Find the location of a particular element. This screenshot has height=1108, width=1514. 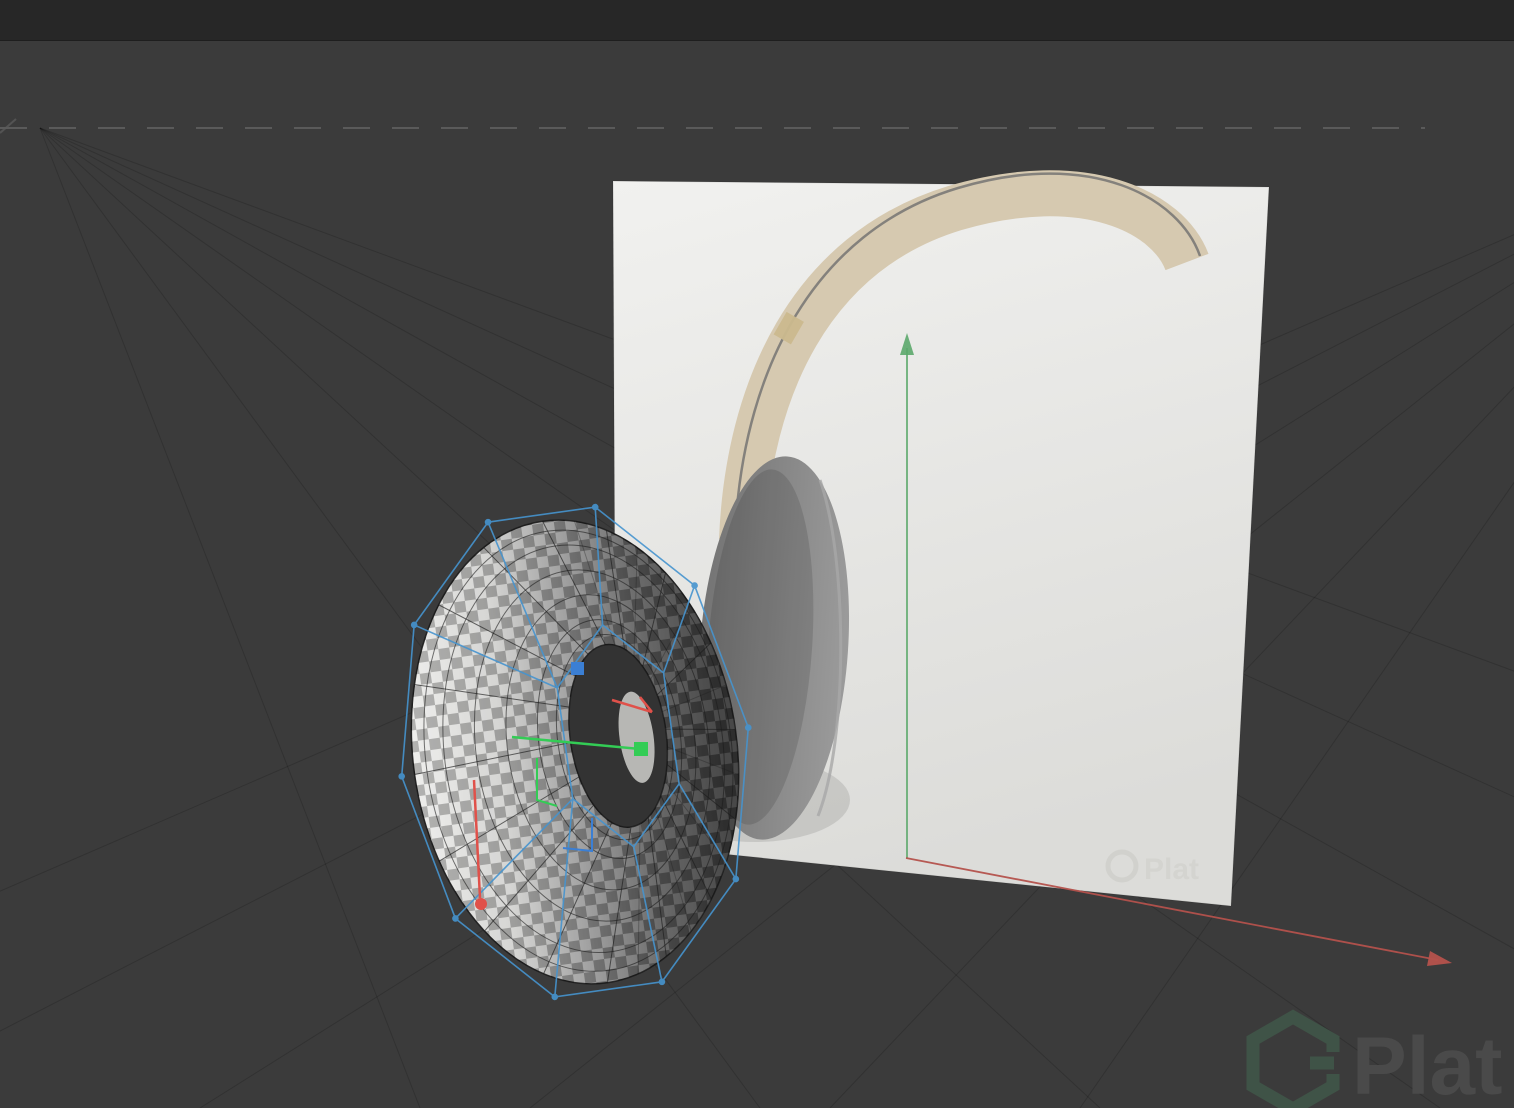

gizmo-center-handle is located at coordinates (641, 749).